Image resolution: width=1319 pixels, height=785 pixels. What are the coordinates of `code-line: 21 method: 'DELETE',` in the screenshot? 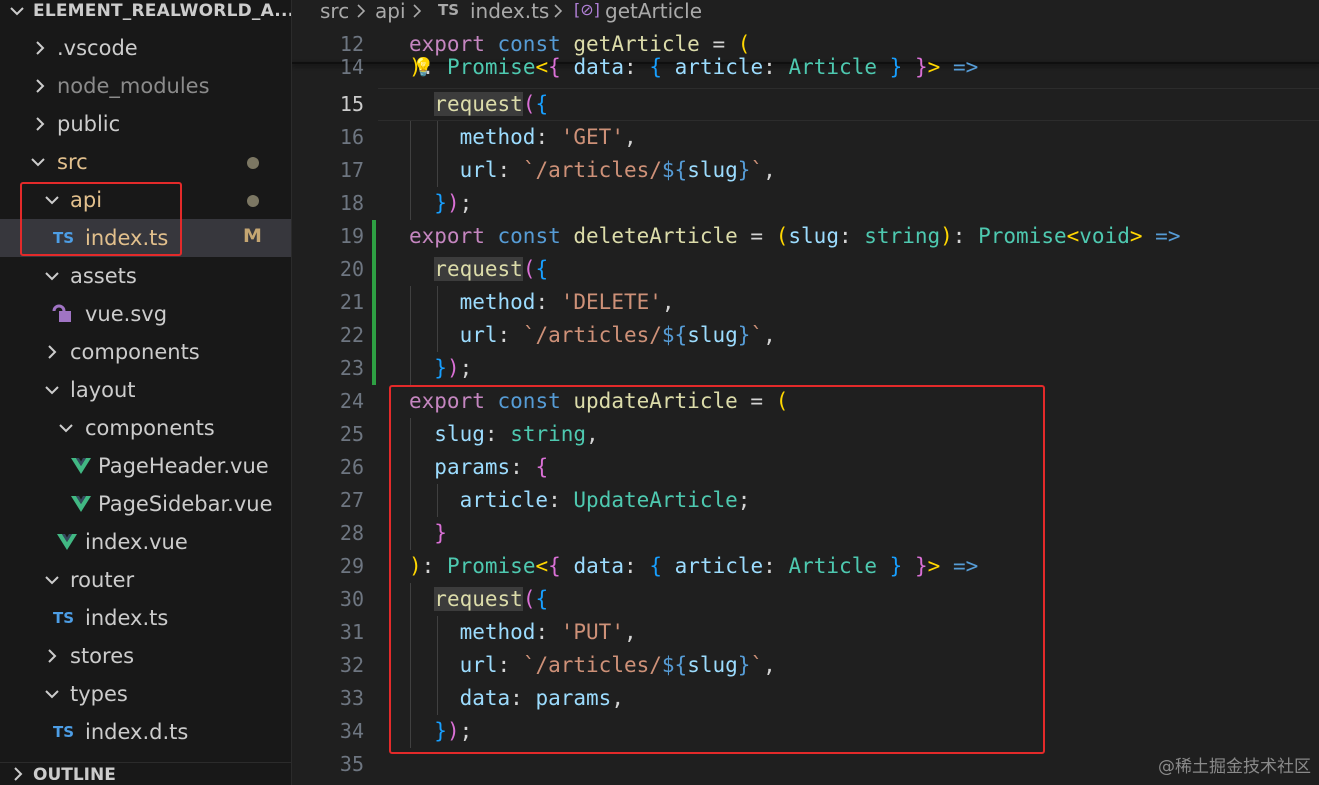 It's located at (805, 302).